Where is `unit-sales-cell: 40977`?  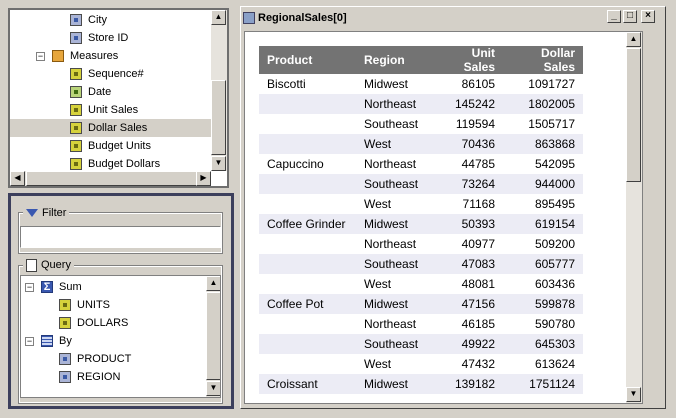
unit-sales-cell: 40977 is located at coordinates (478, 244).